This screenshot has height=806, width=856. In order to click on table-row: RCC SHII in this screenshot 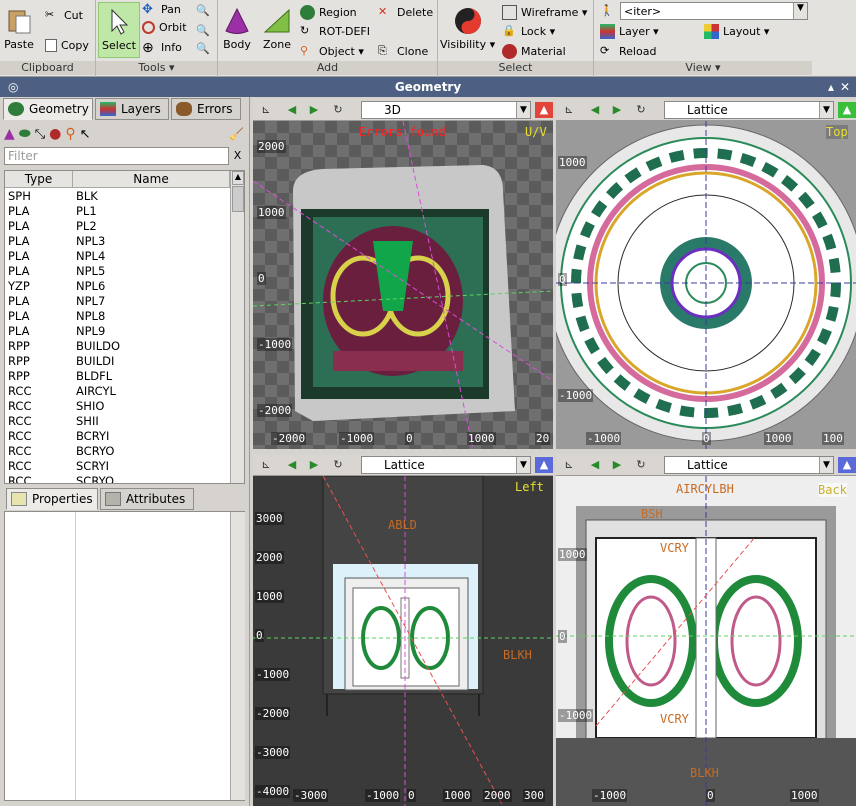, I will do `click(117, 421)`.